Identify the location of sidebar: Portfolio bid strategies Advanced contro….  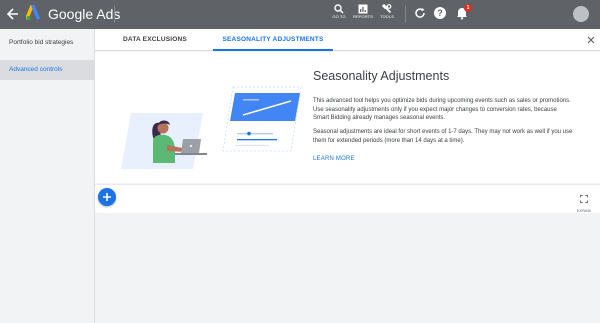
(47, 176).